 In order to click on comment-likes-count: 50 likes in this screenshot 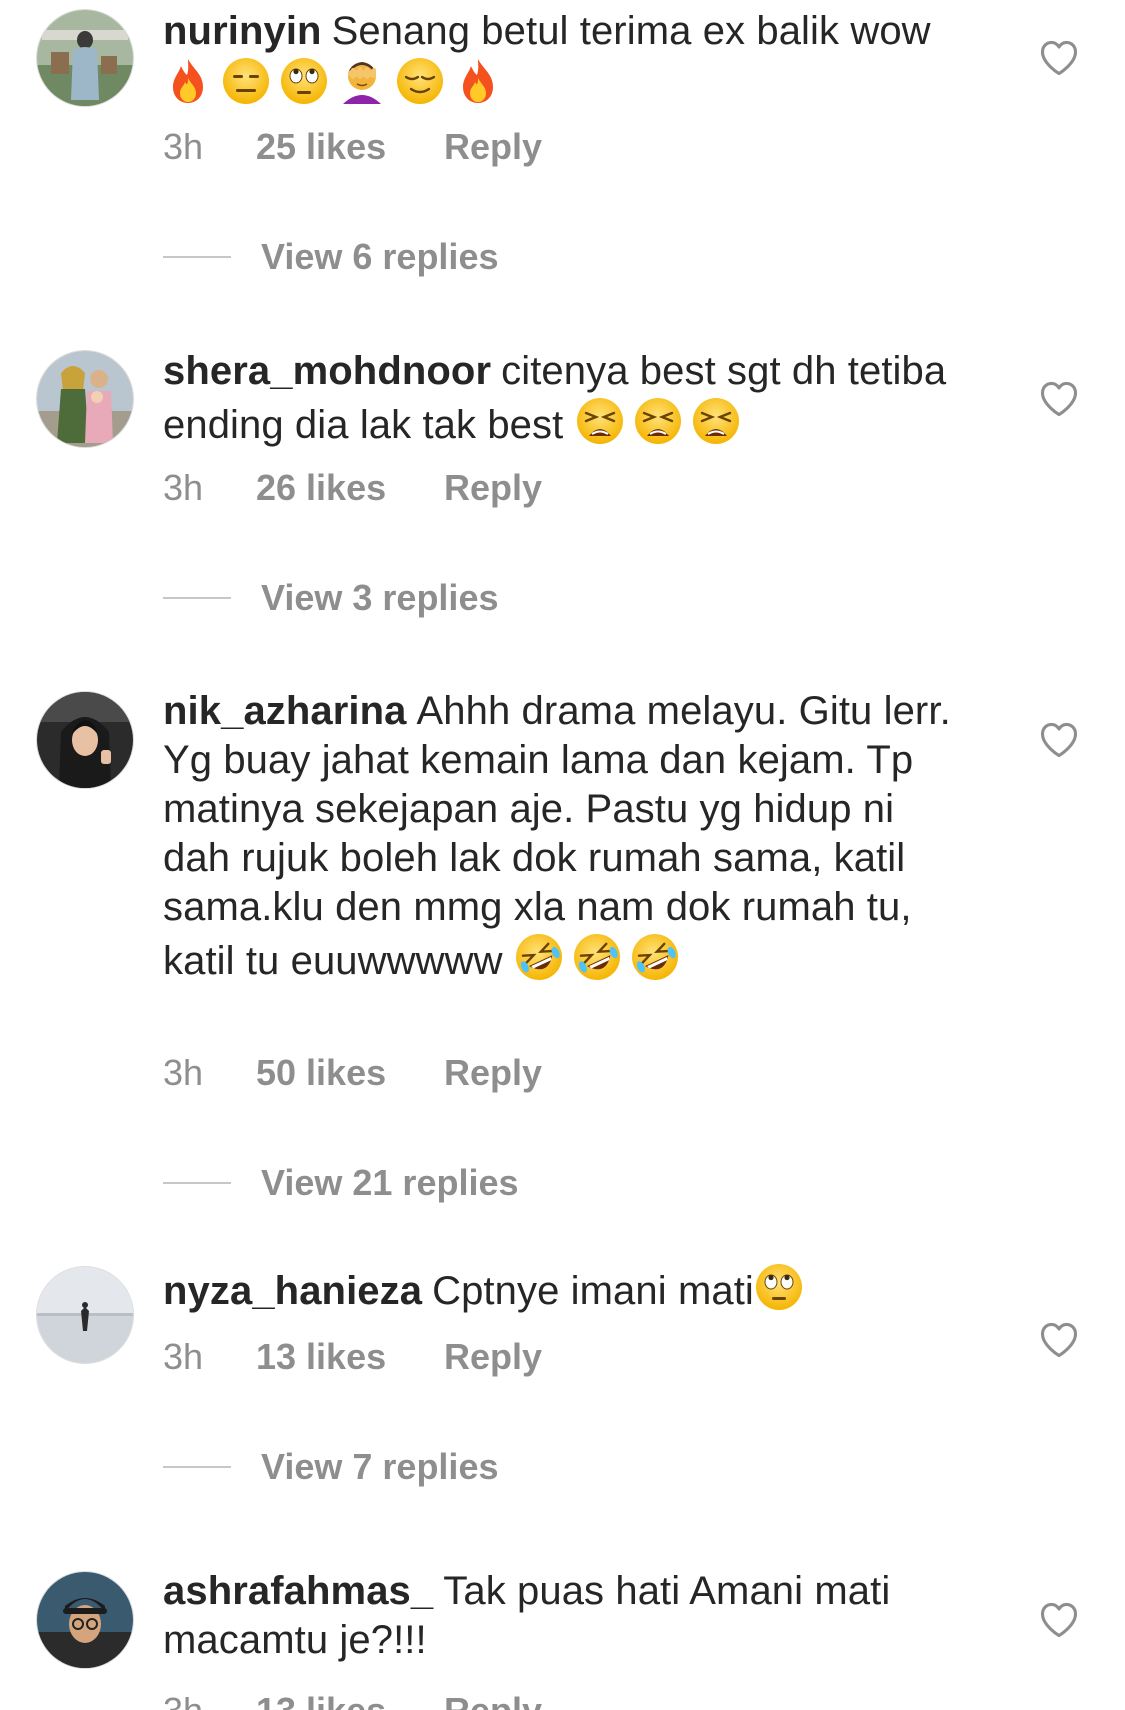, I will do `click(350, 1073)`.